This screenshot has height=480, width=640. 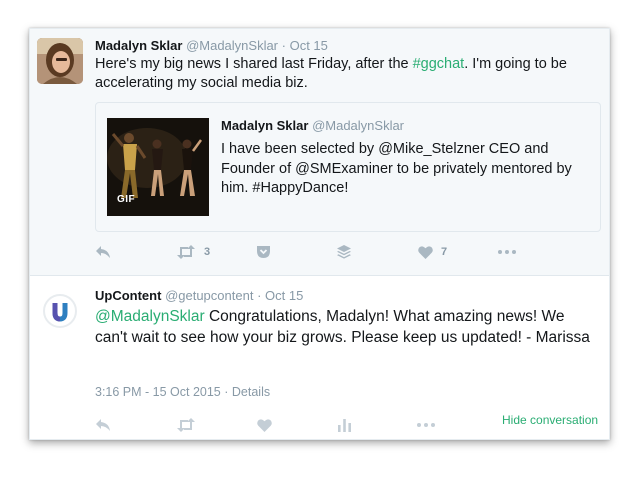 I want to click on reply-retweet-button, so click(x=186, y=425).